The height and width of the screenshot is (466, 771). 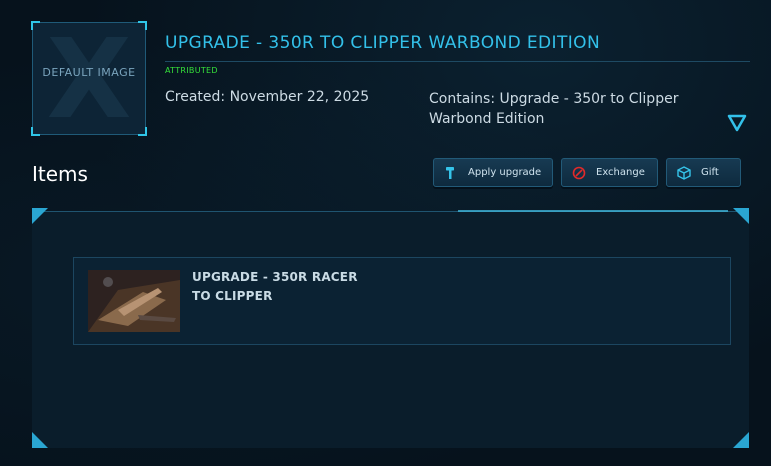 What do you see at coordinates (267, 97) in the screenshot?
I see `created-date: Created: November 22, 2025` at bounding box center [267, 97].